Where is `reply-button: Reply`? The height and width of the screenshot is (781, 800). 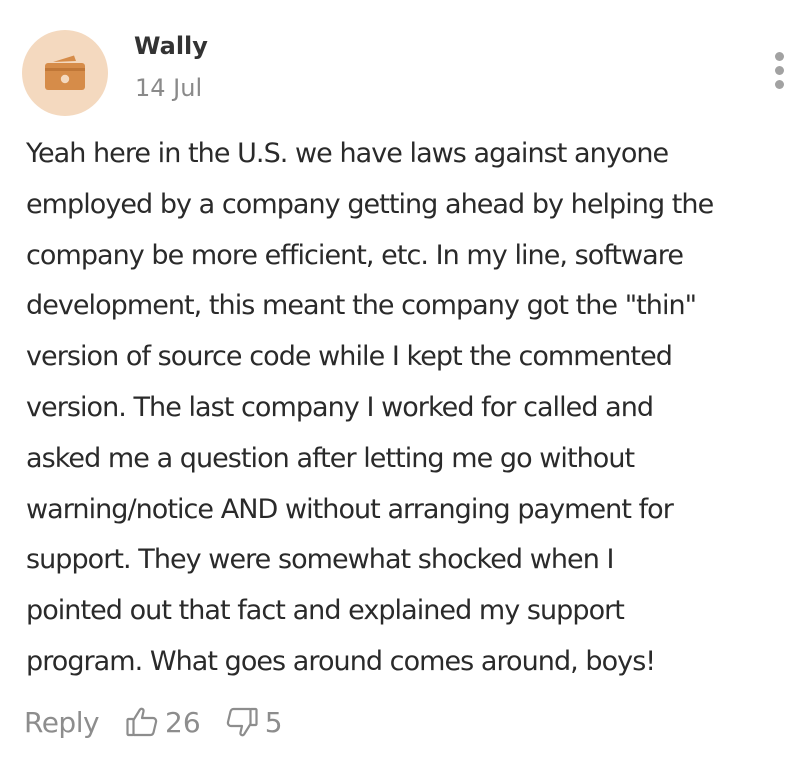
reply-button: Reply is located at coordinates (62, 722).